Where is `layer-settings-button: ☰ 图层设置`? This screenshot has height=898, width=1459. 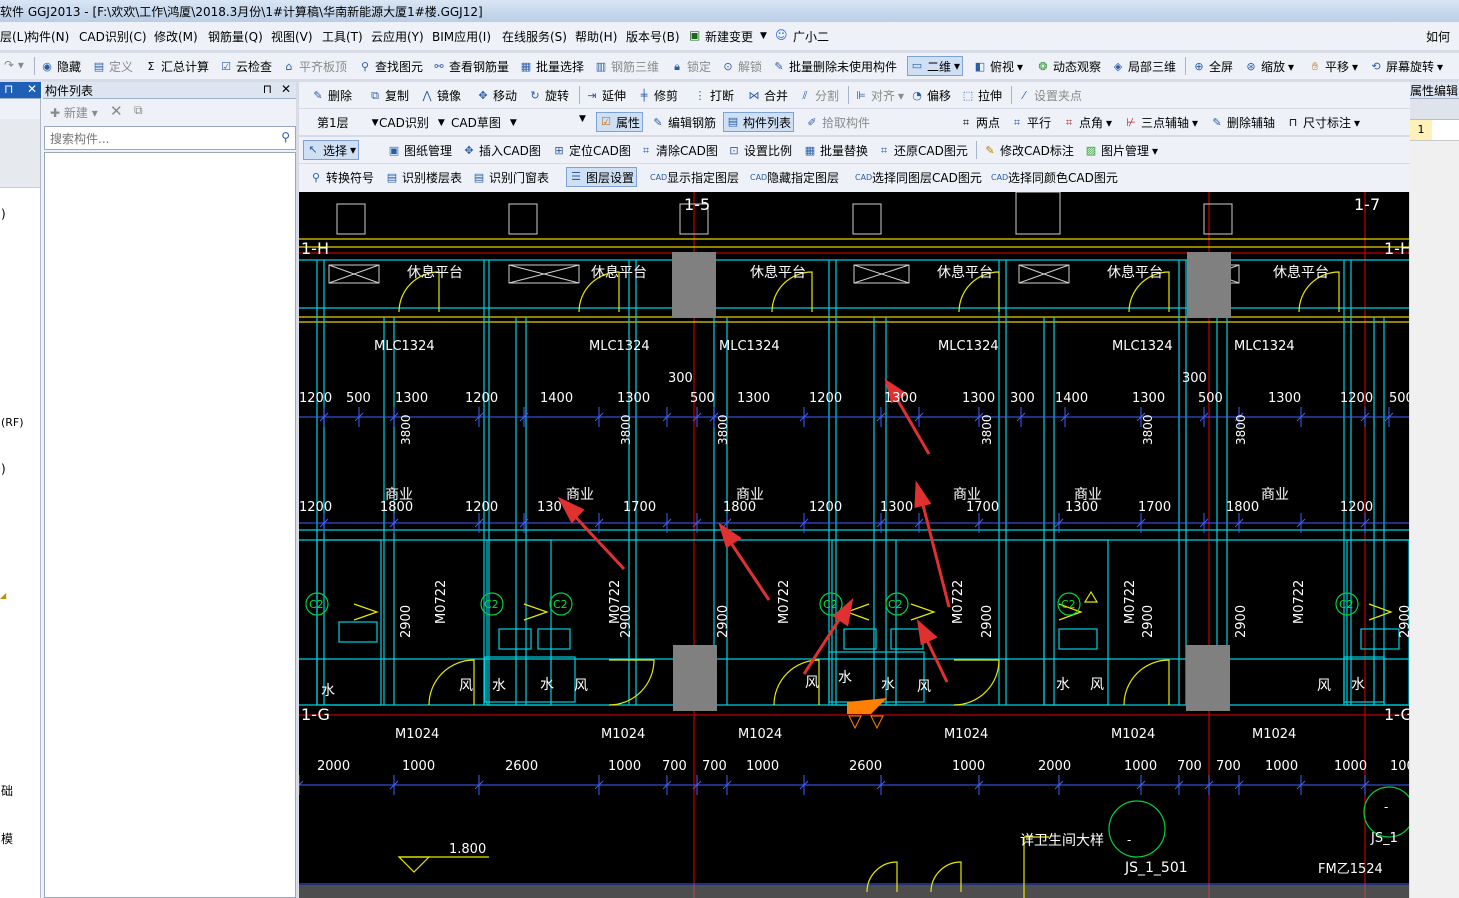 layer-settings-button: ☰ 图层设置 is located at coordinates (602, 177).